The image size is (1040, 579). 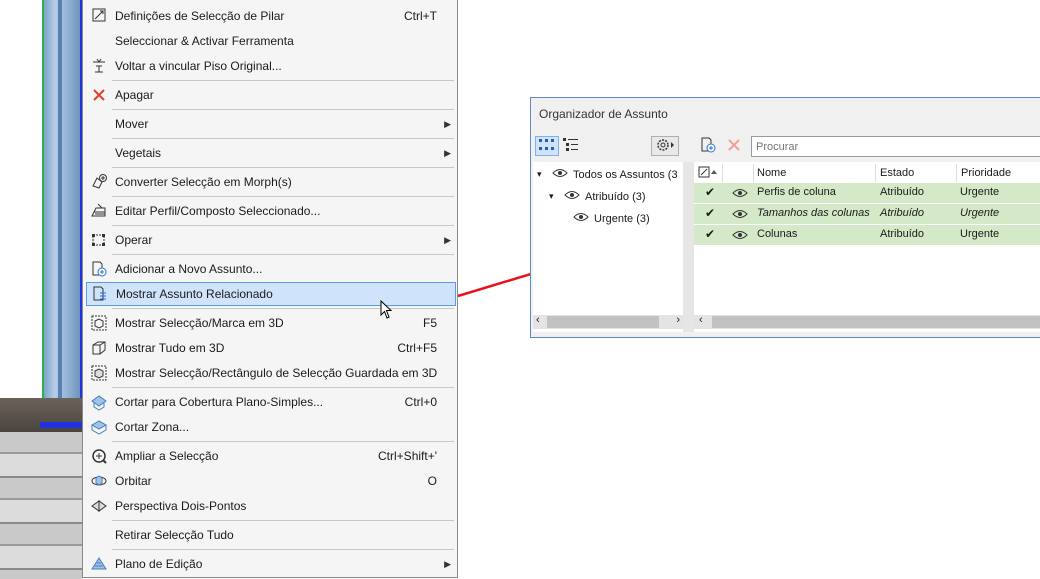 I want to click on menu-item-move: Mover ▶, so click(x=271, y=124).